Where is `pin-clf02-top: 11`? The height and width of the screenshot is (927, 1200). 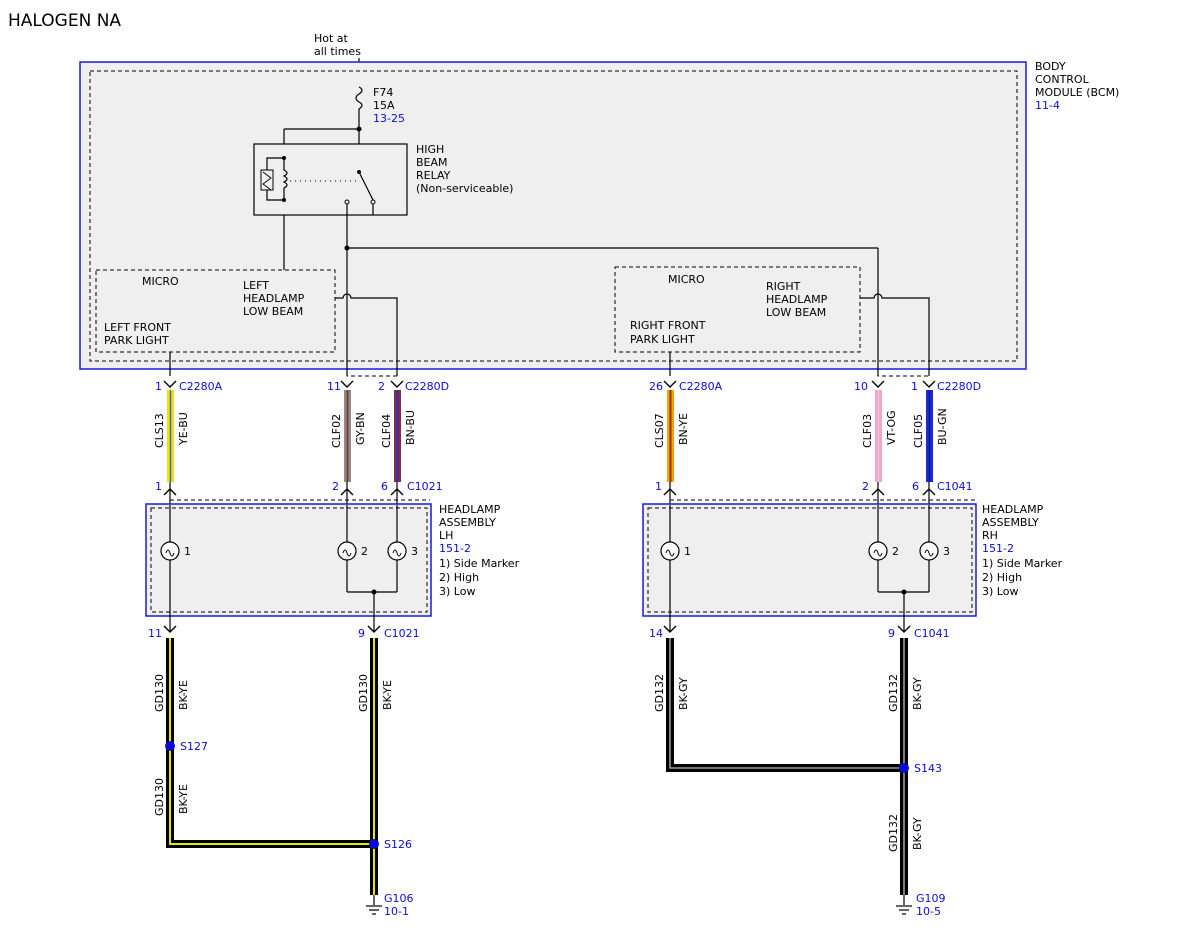 pin-clf02-top: 11 is located at coordinates (334, 386).